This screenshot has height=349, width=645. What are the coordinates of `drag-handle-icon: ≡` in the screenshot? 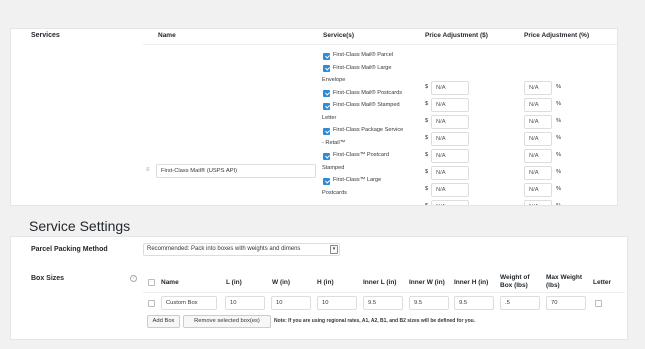 It's located at (148, 170).